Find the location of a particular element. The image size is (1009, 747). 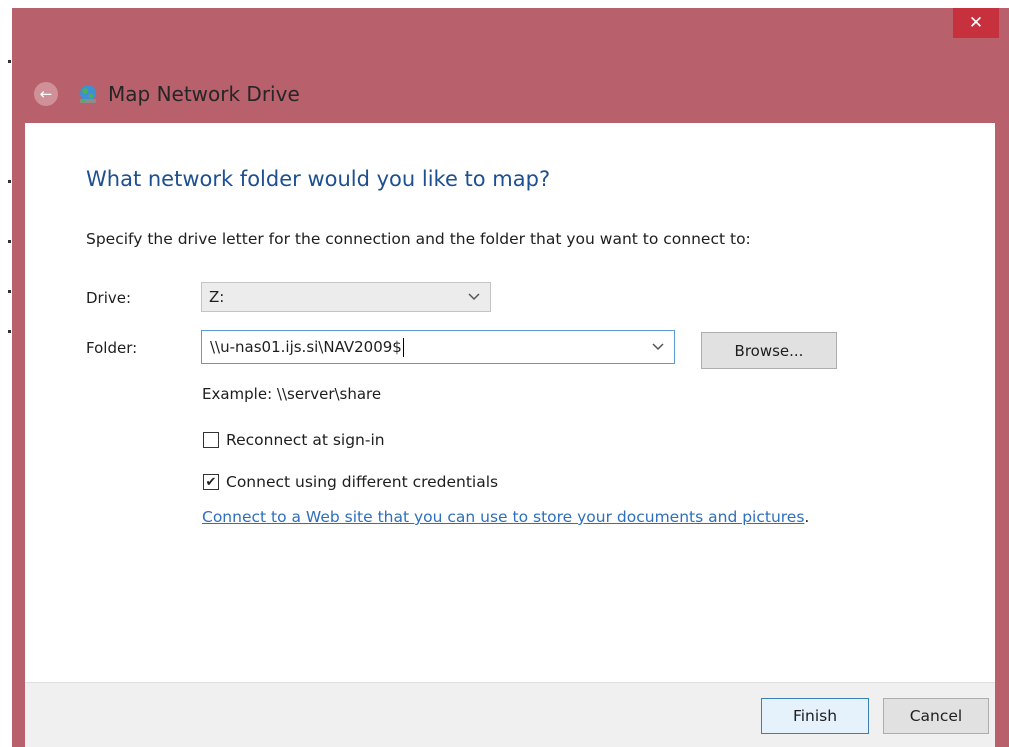

dialog-title: Map Network Drive is located at coordinates (204, 94).